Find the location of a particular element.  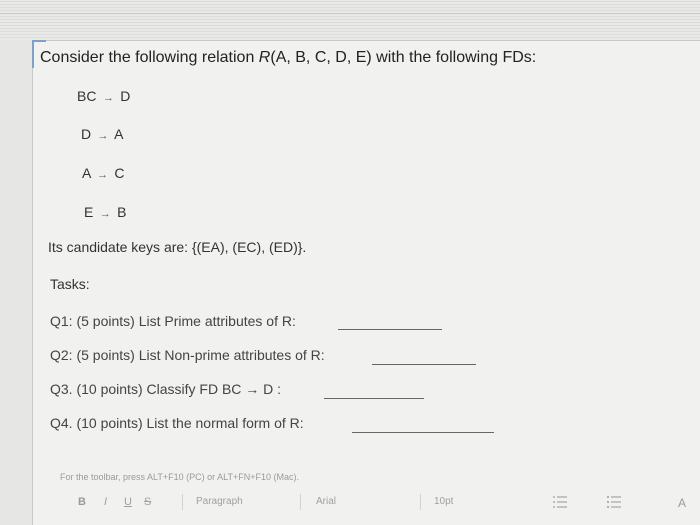

relation-attributes: (A, B, C, D, E) with the following FDs: is located at coordinates (403, 57).